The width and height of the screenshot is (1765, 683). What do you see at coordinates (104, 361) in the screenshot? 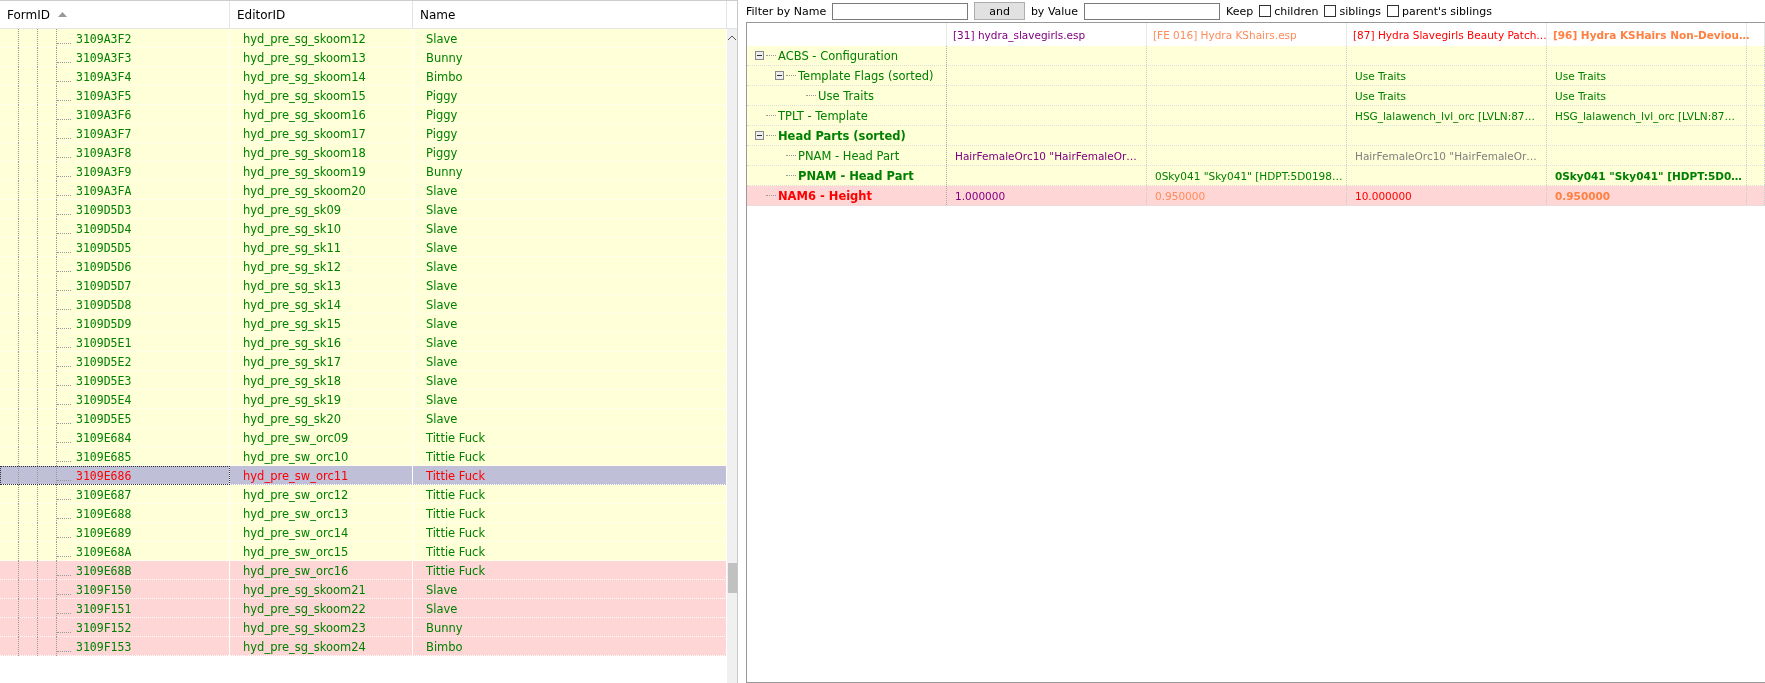
I see `form-id-cell: 3109D5E2` at bounding box center [104, 361].